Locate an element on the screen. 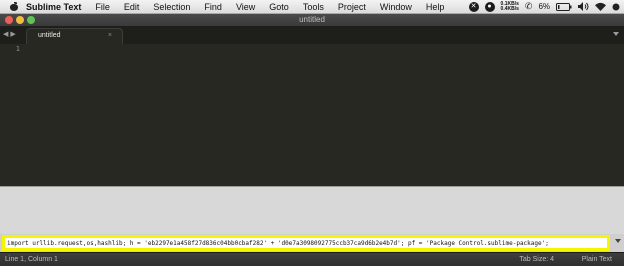 Image resolution: width=624 pixels, height=266 pixels. menu-window: Window is located at coordinates (396, 7).